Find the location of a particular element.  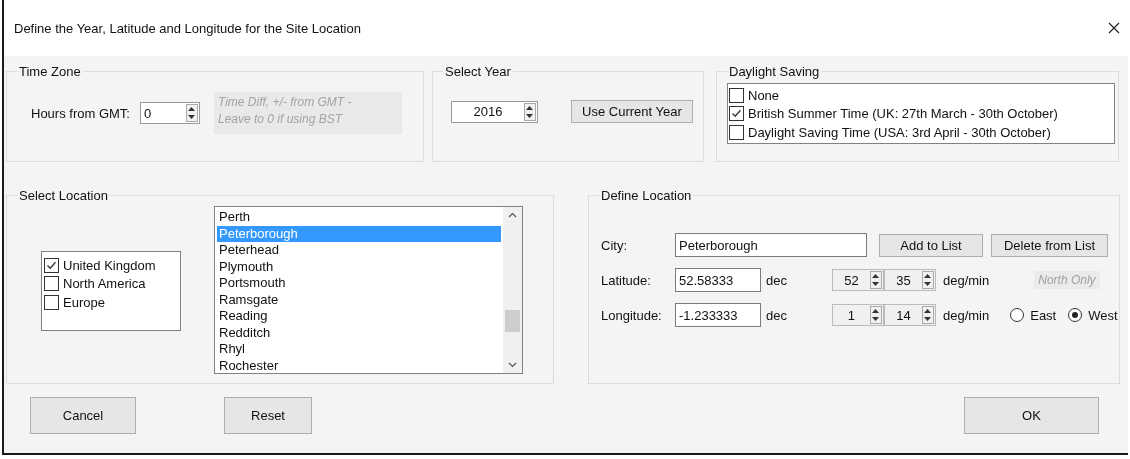

list-button: Add to List is located at coordinates (931, 245).